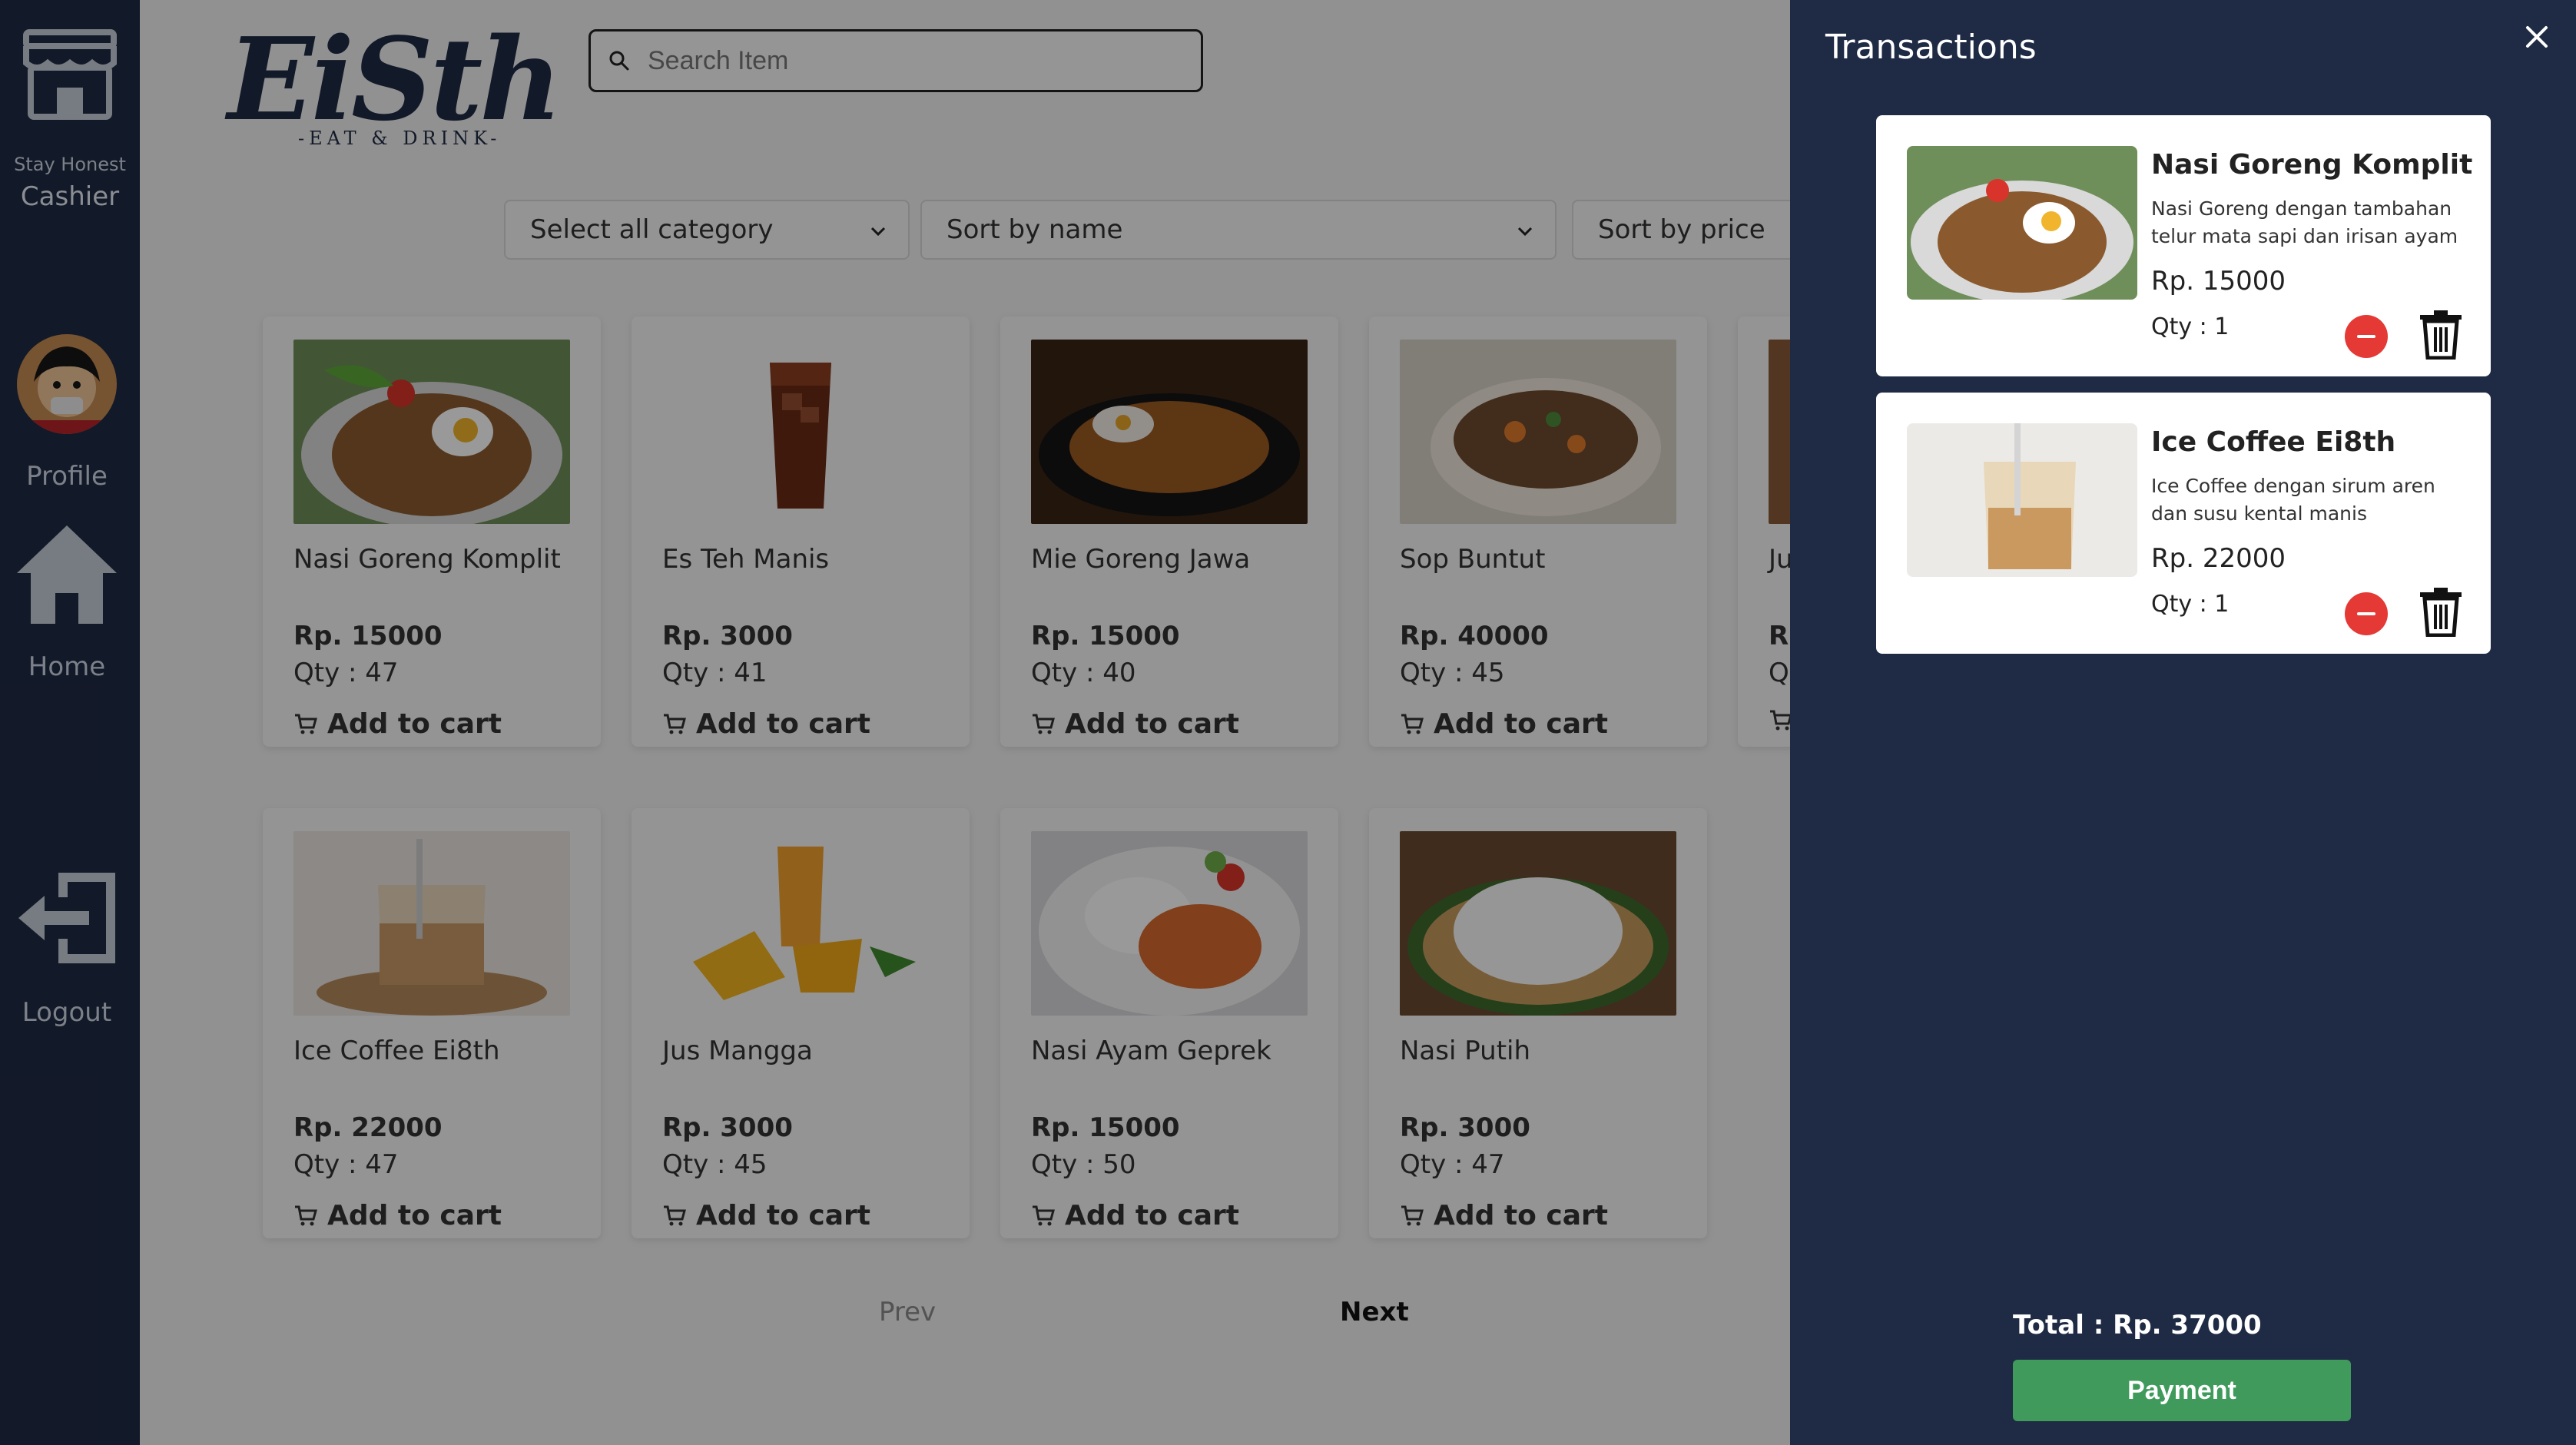  What do you see at coordinates (2218, 558) in the screenshot?
I see `cart-item-price: Rp. 22000` at bounding box center [2218, 558].